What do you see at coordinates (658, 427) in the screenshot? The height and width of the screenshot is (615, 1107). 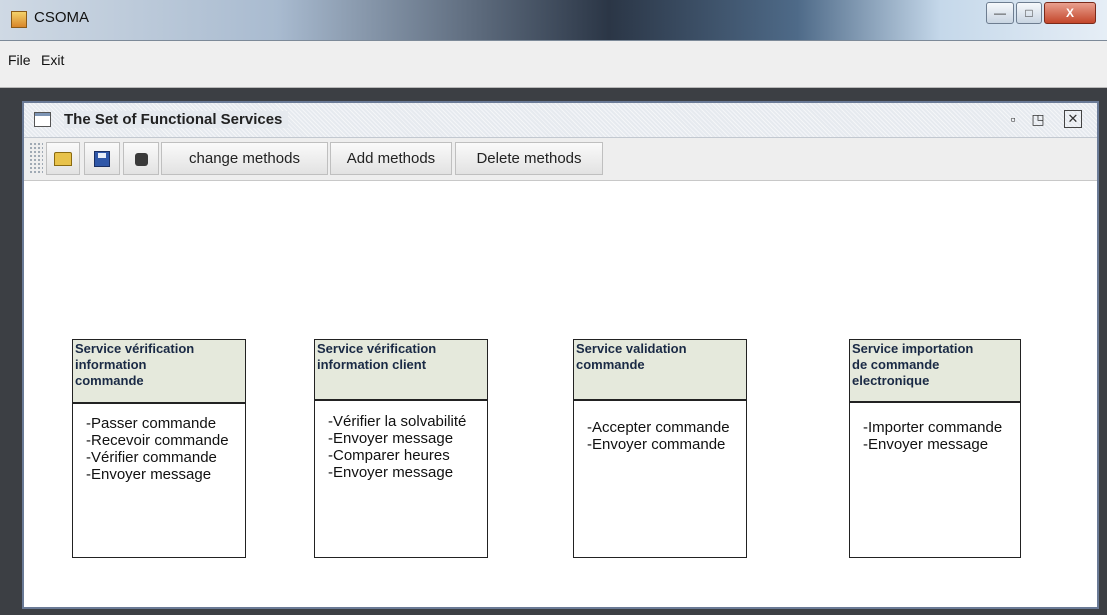 I see `method-item: -Accepter commande` at bounding box center [658, 427].